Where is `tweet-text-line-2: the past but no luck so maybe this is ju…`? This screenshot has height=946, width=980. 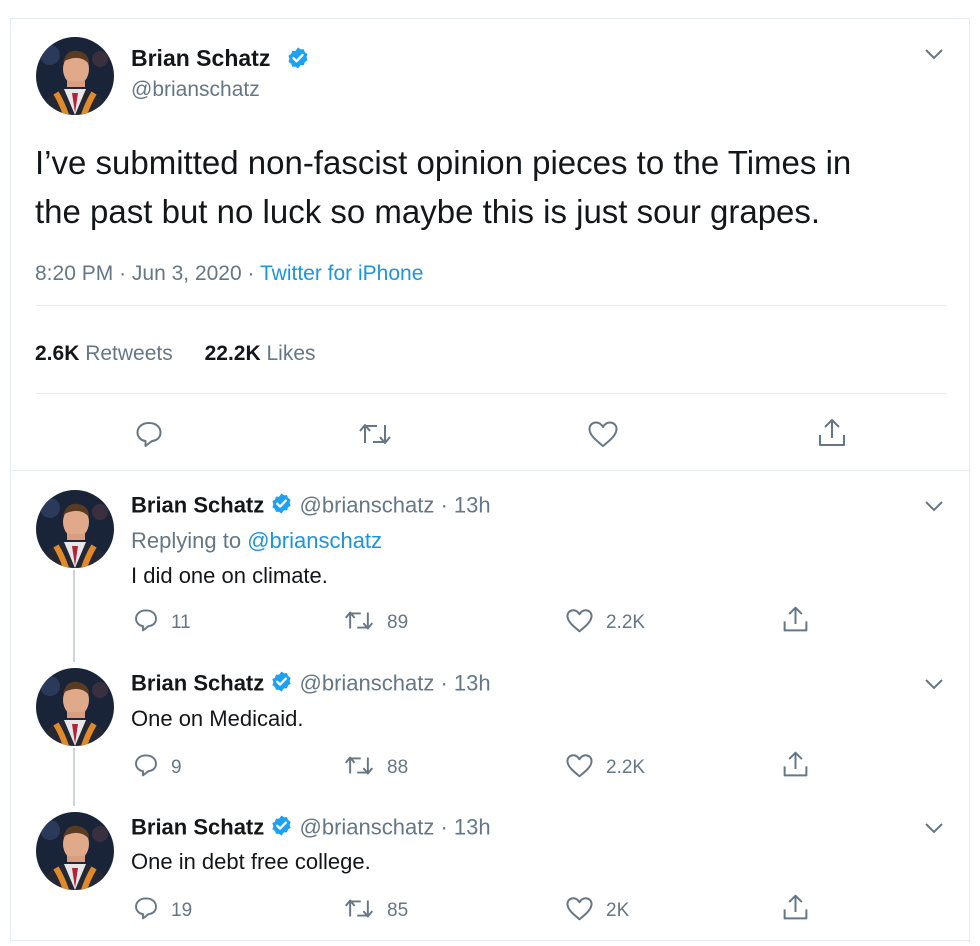
tweet-text-line-2: the past but no luck so maybe this is ju… is located at coordinates (428, 211).